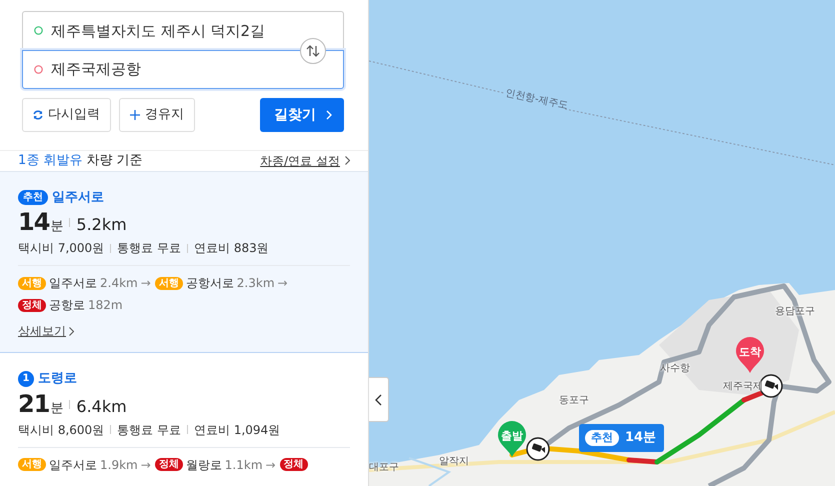  What do you see at coordinates (34, 222) in the screenshot?
I see `duration-value: 14` at bounding box center [34, 222].